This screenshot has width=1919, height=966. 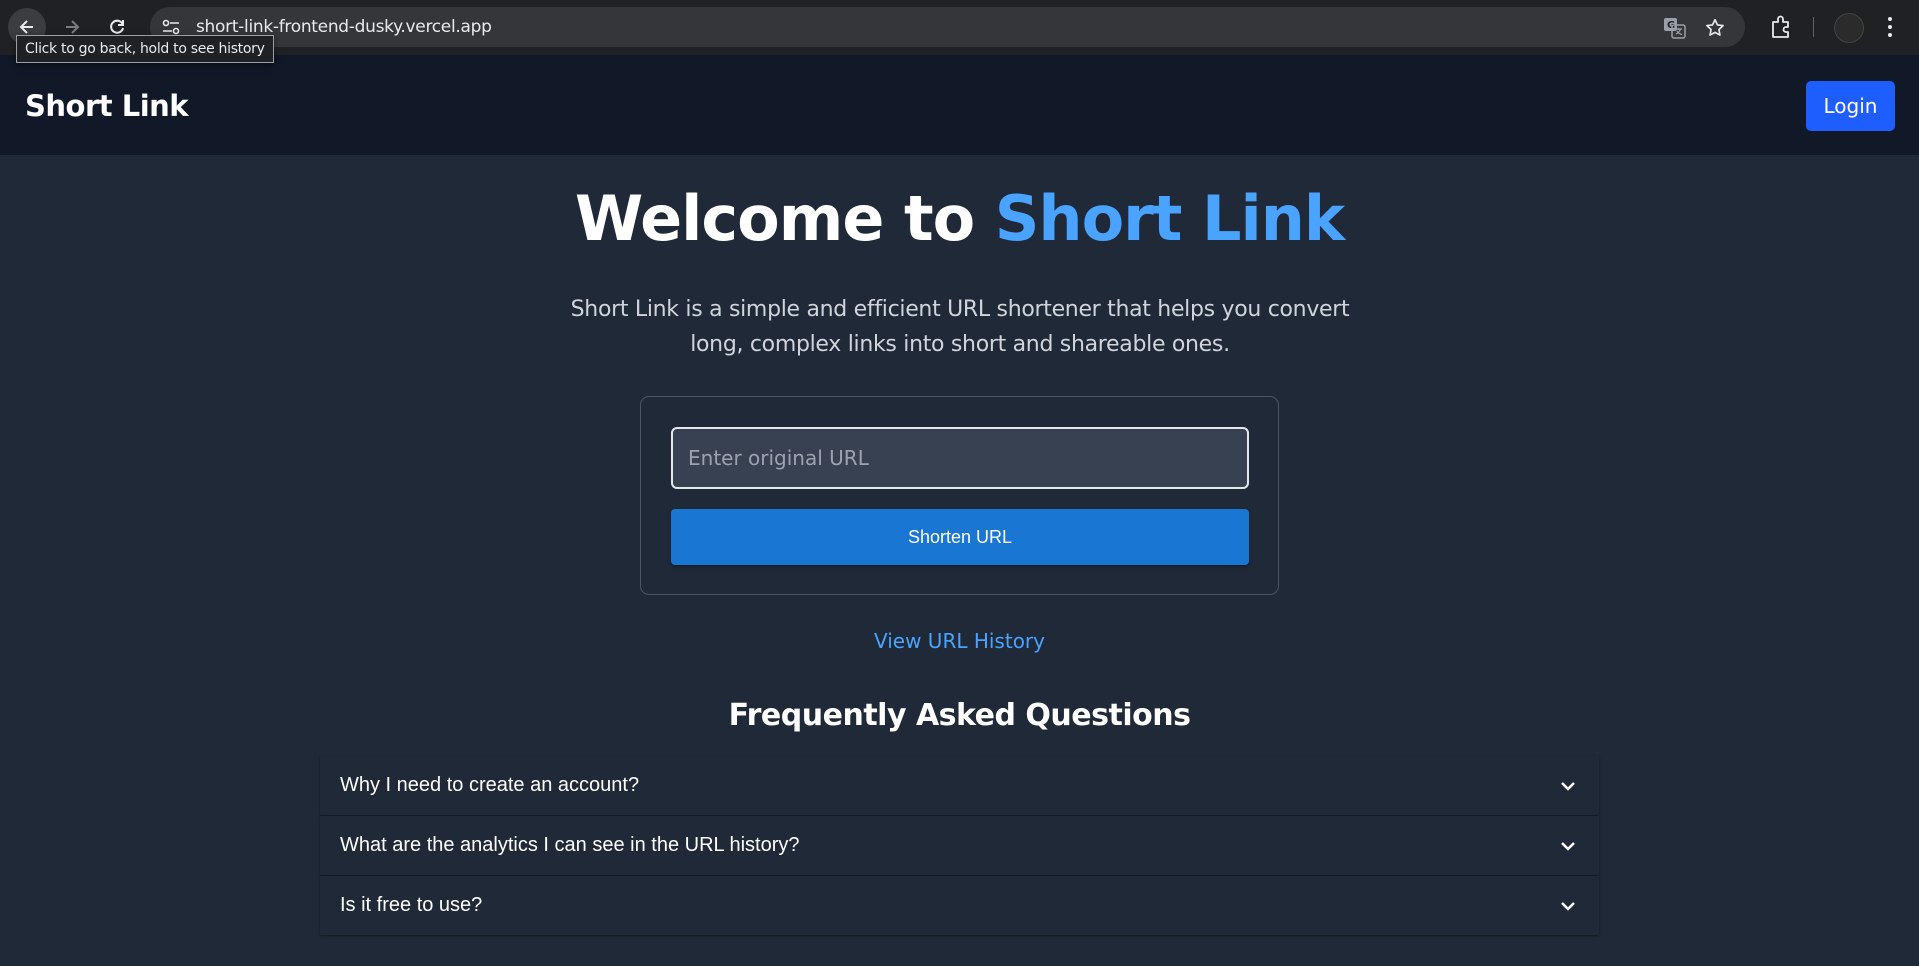 I want to click on profile-avatar, so click(x=1849, y=28).